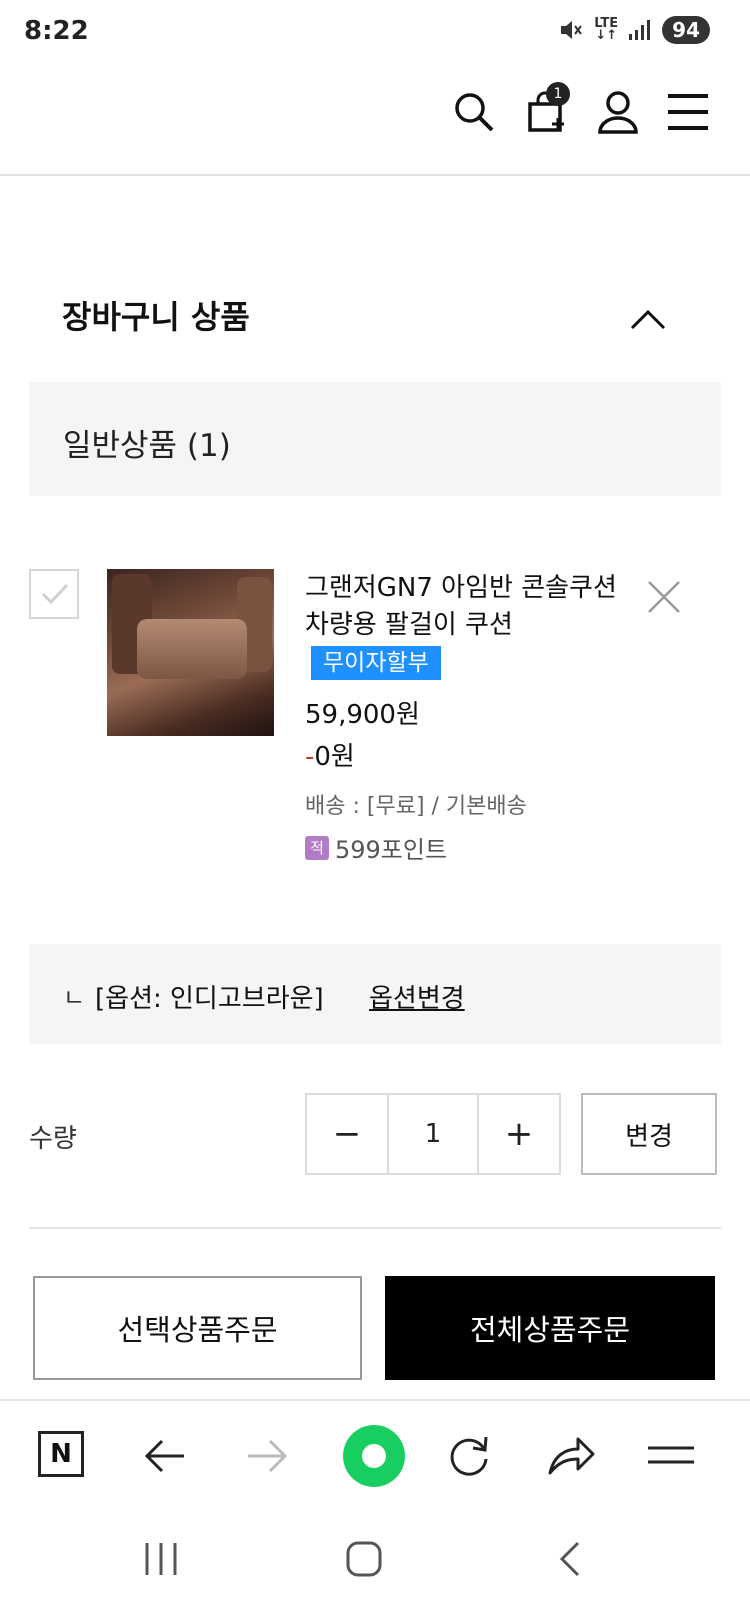  What do you see at coordinates (416, 806) in the screenshot?
I see `shipping-info: 배송 : [무료] / 기본배송` at bounding box center [416, 806].